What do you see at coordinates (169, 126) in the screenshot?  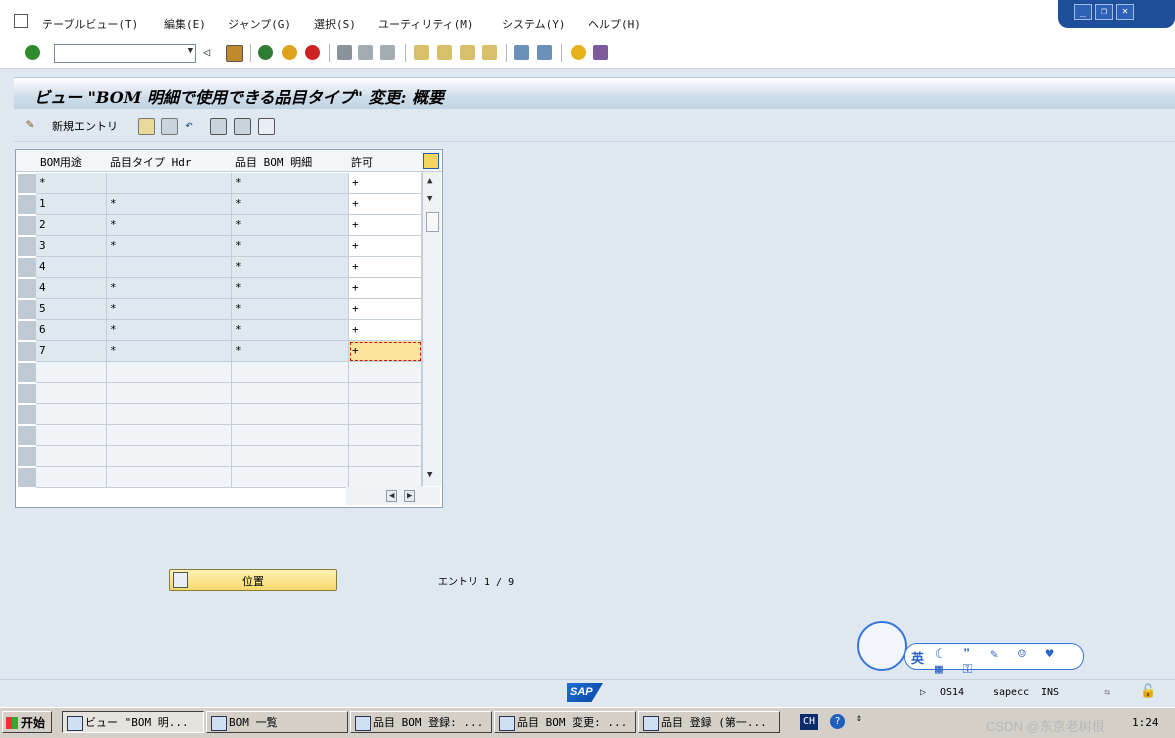 I see `delete-icon` at bounding box center [169, 126].